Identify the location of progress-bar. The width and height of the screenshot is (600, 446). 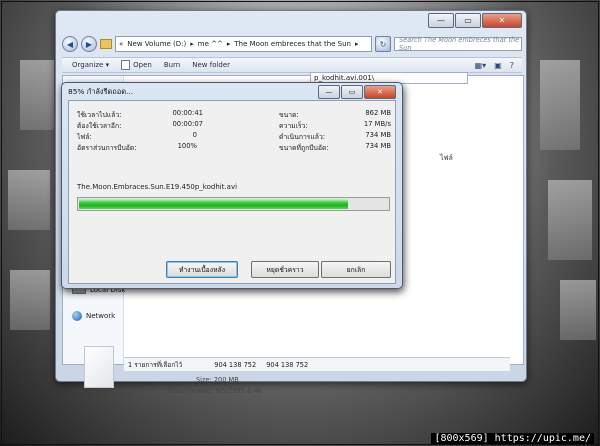
(233, 204).